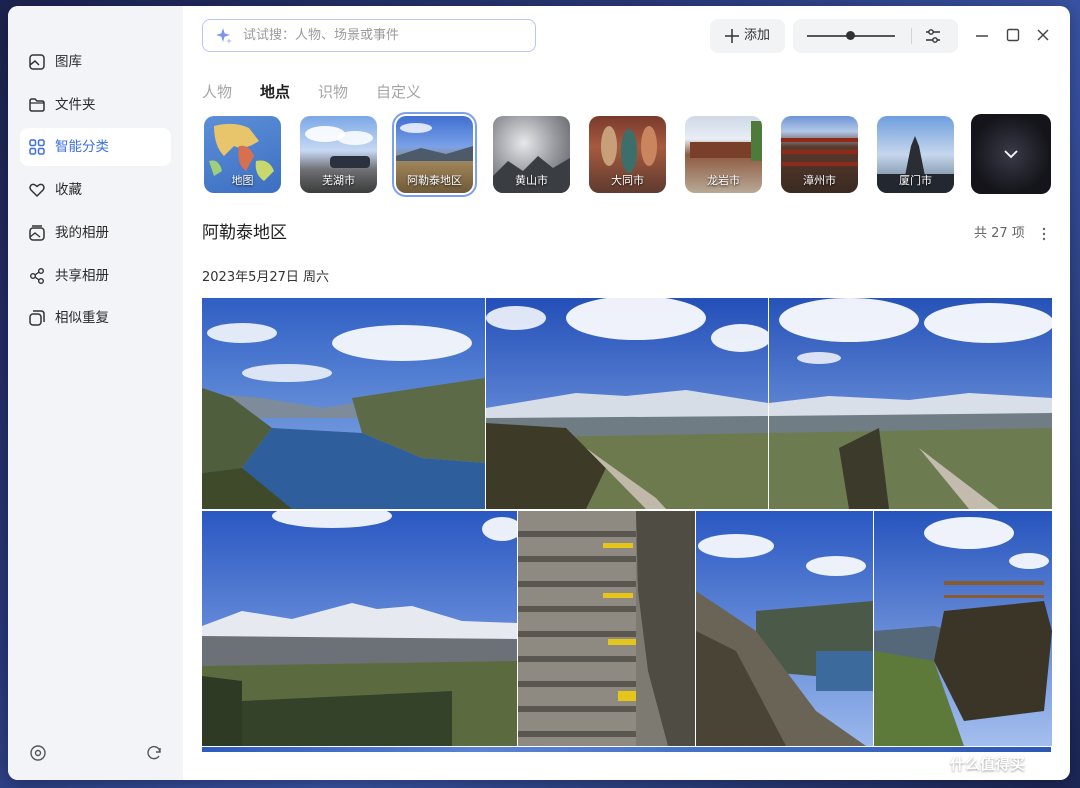 The width and height of the screenshot is (1080, 788). Describe the element at coordinates (37, 276) in the screenshot. I see `share-icon` at that location.